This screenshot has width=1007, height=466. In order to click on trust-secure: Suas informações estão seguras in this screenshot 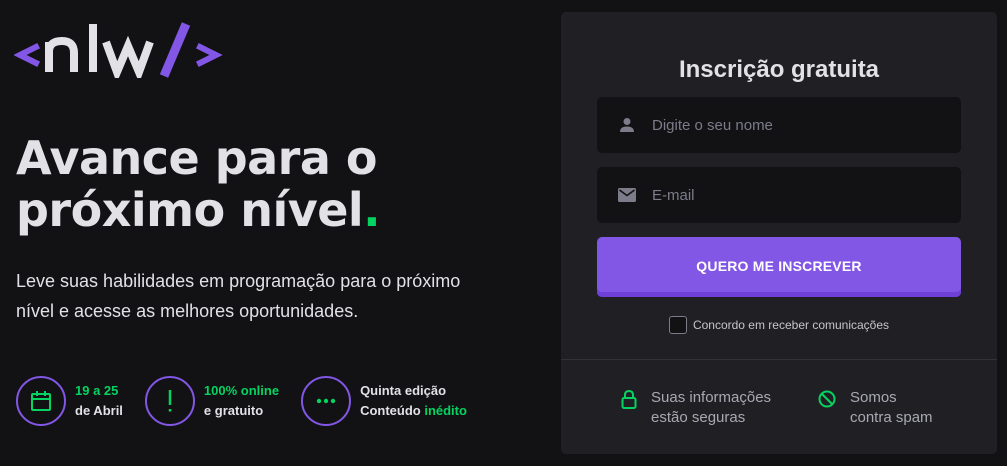, I will do `click(696, 408)`.